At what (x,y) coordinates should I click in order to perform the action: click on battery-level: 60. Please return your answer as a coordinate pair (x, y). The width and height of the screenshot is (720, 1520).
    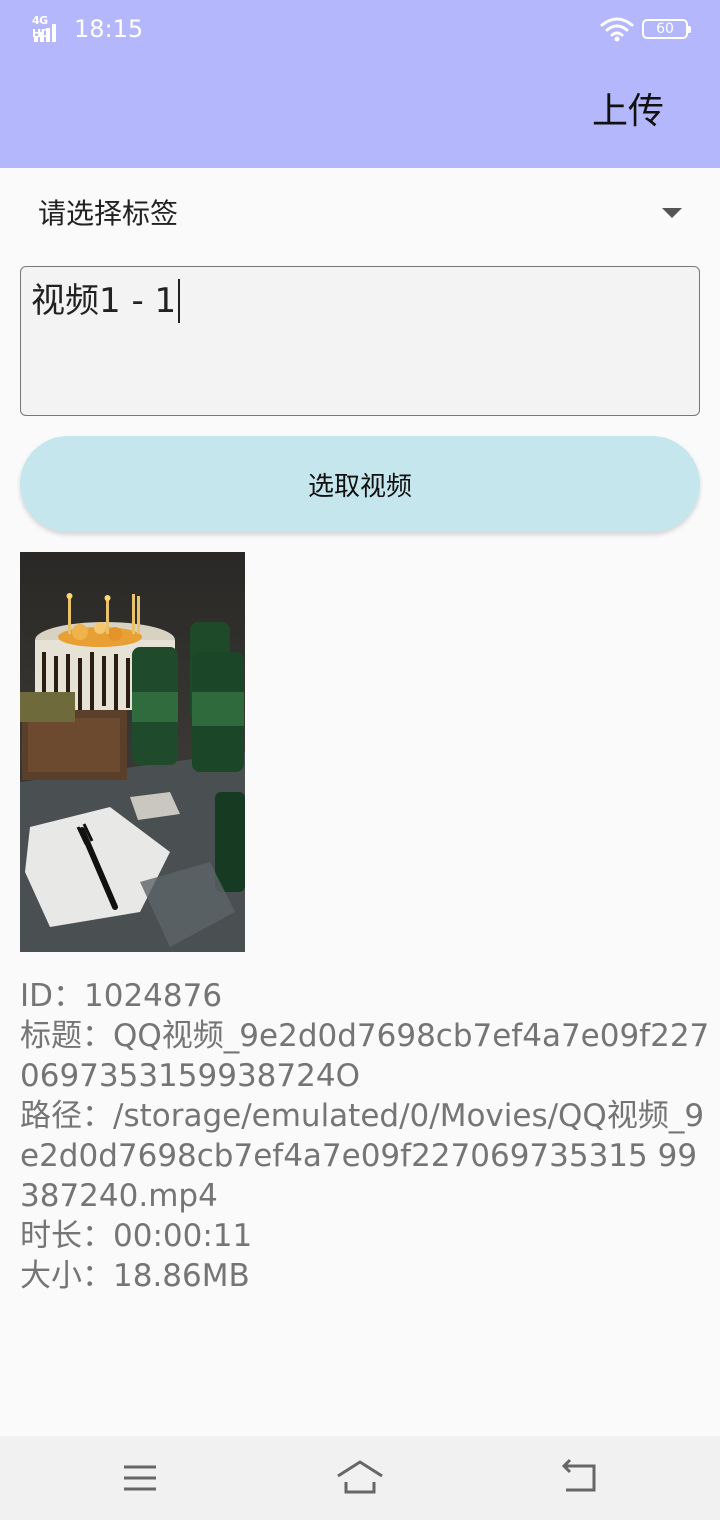
    Looking at the image, I should click on (665, 29).